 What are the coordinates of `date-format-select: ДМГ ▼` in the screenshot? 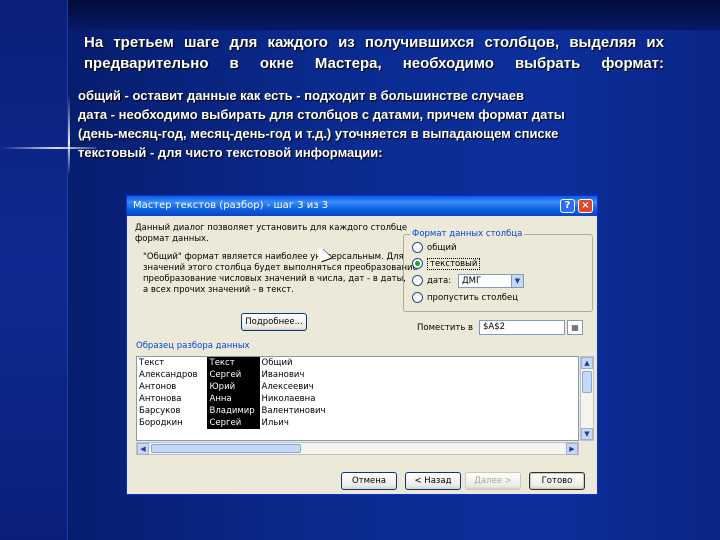 It's located at (491, 281).